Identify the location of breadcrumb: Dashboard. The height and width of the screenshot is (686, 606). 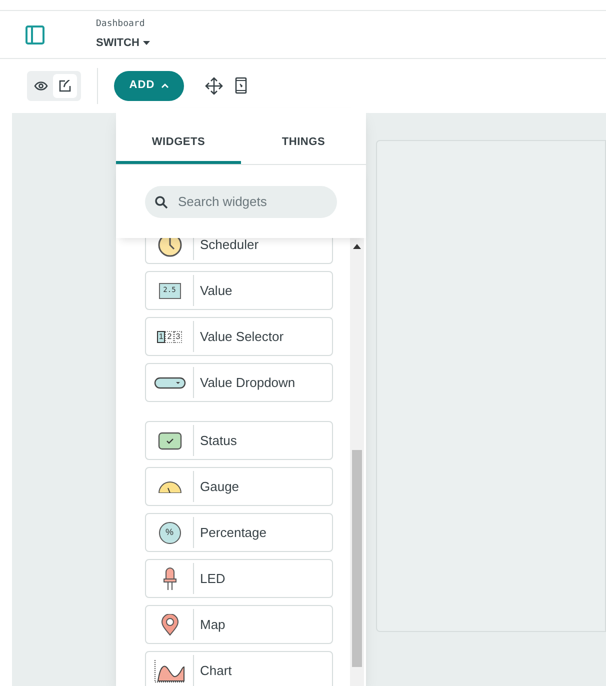
(121, 24).